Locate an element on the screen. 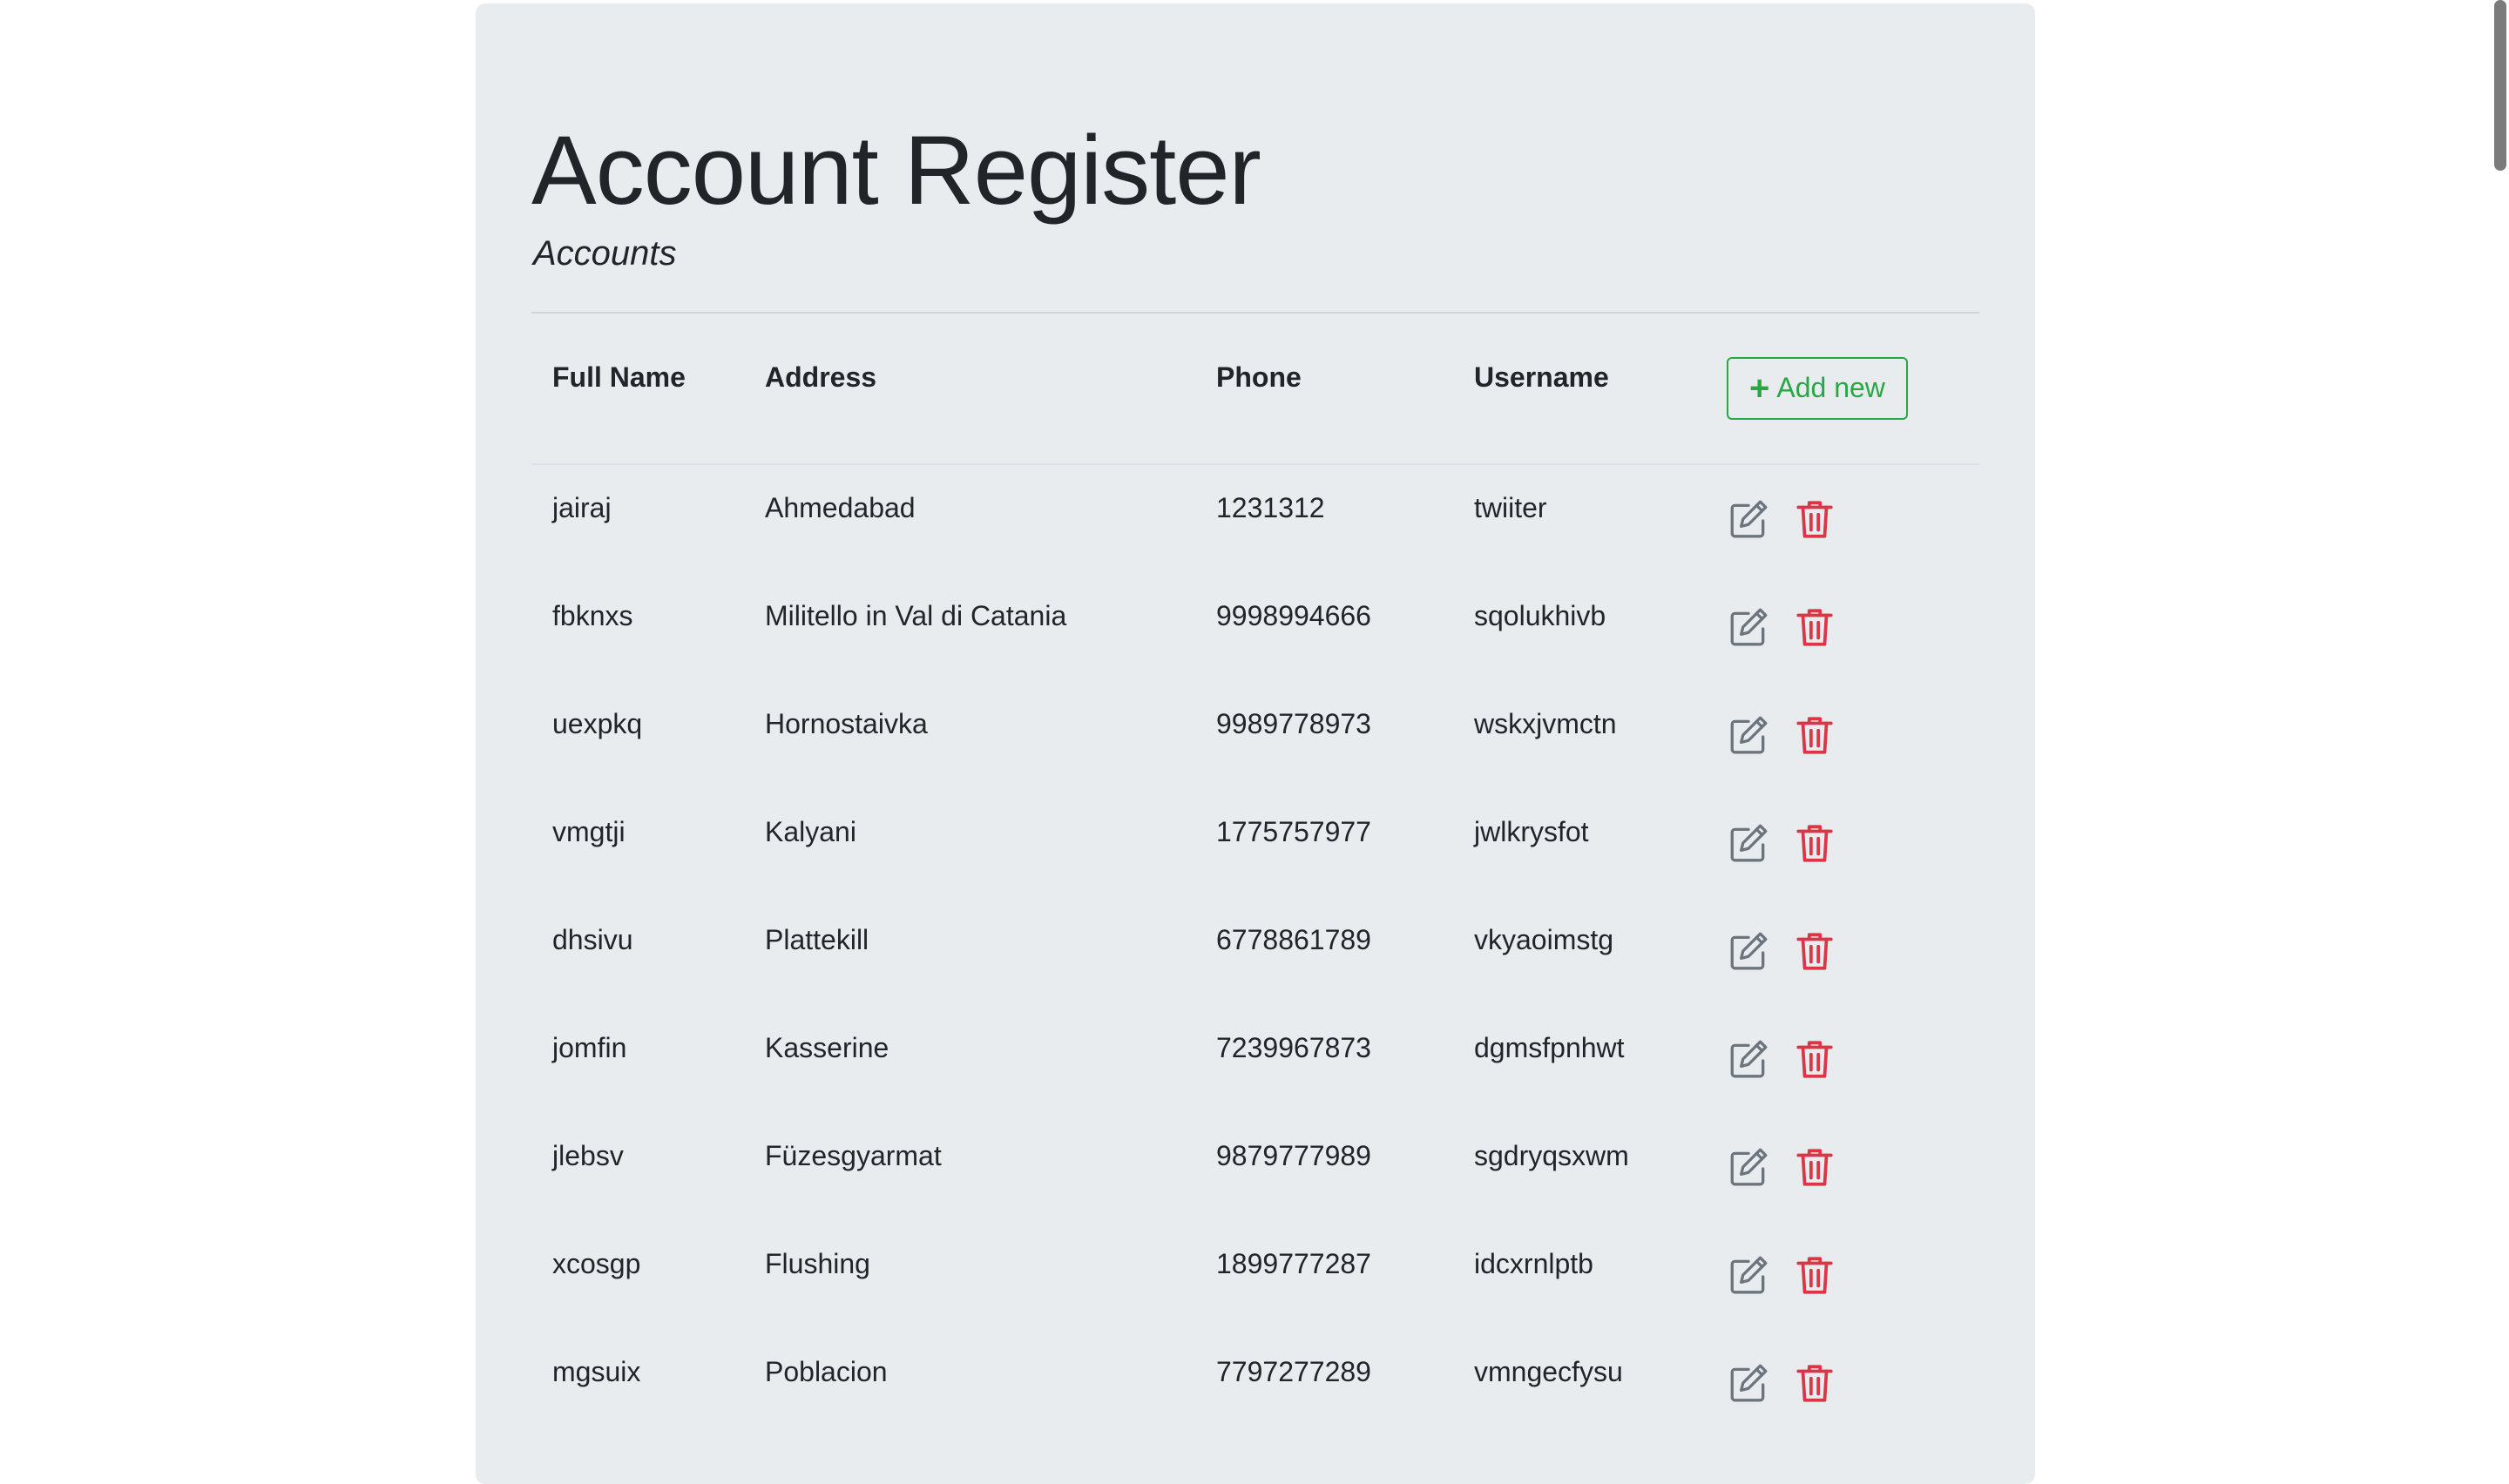 Image resolution: width=2509 pixels, height=1484 pixels. cell-address: Militello in Val di Catania is located at coordinates (969, 627).